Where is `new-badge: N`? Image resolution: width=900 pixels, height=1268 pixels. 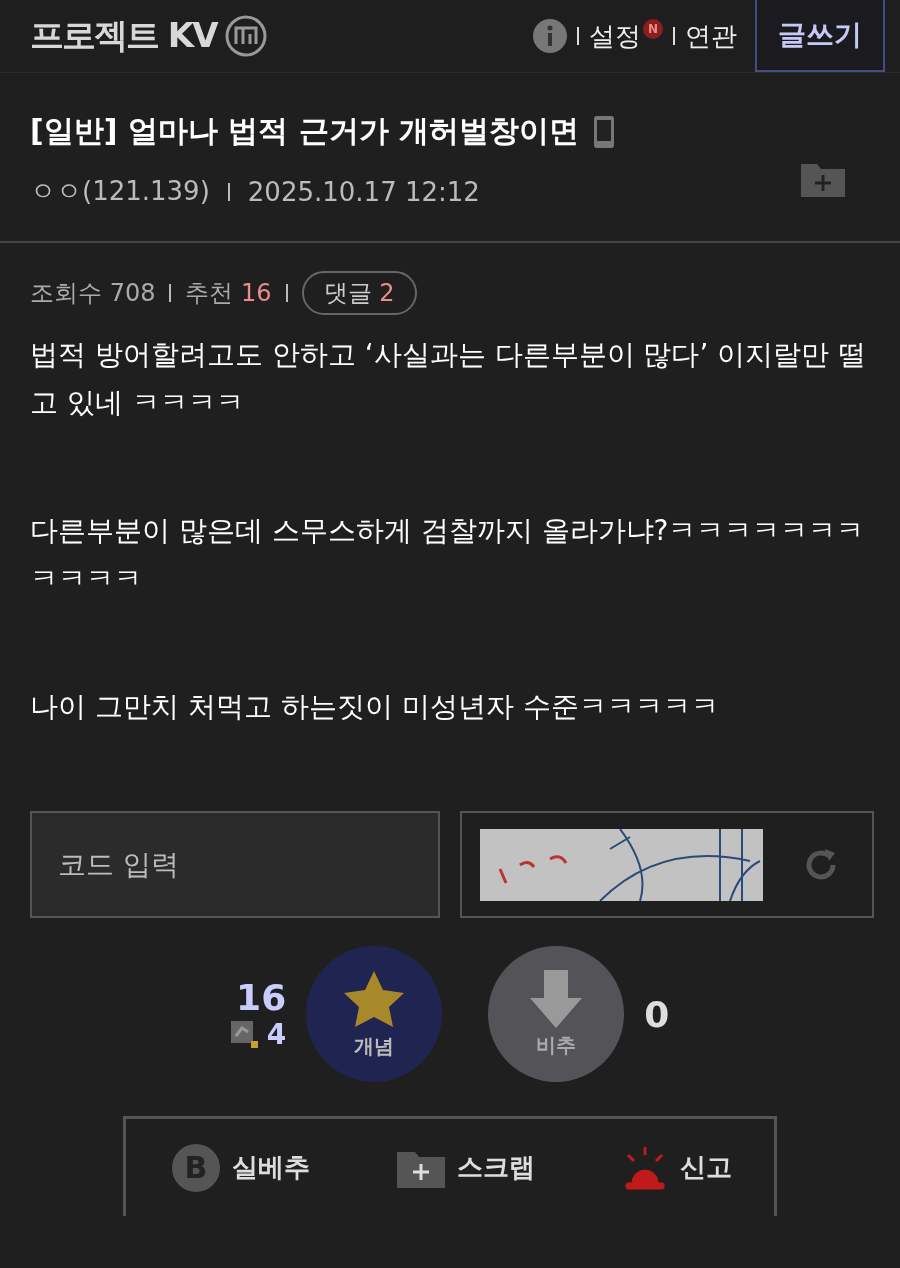
new-badge: N is located at coordinates (653, 28).